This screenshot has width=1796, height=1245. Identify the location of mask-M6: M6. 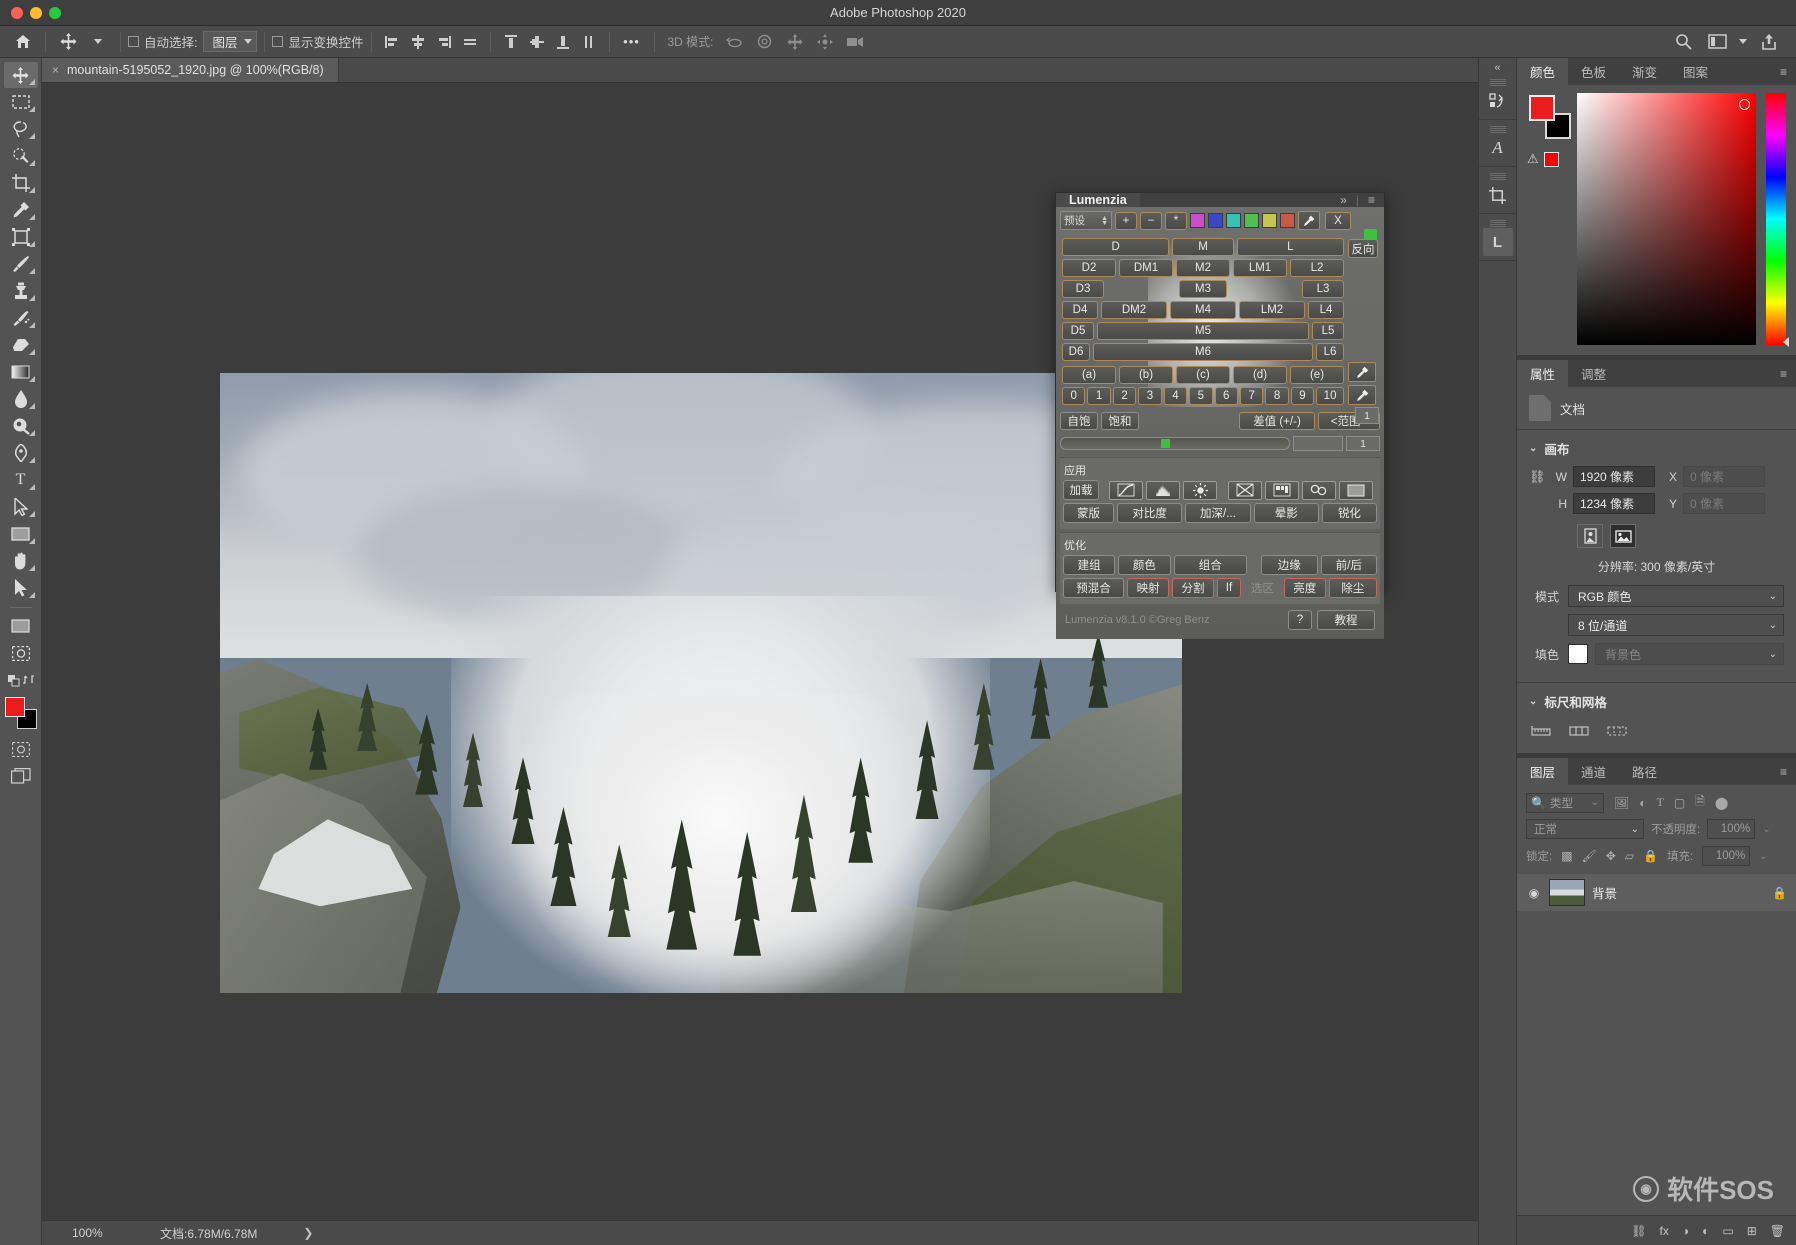
(1203, 352).